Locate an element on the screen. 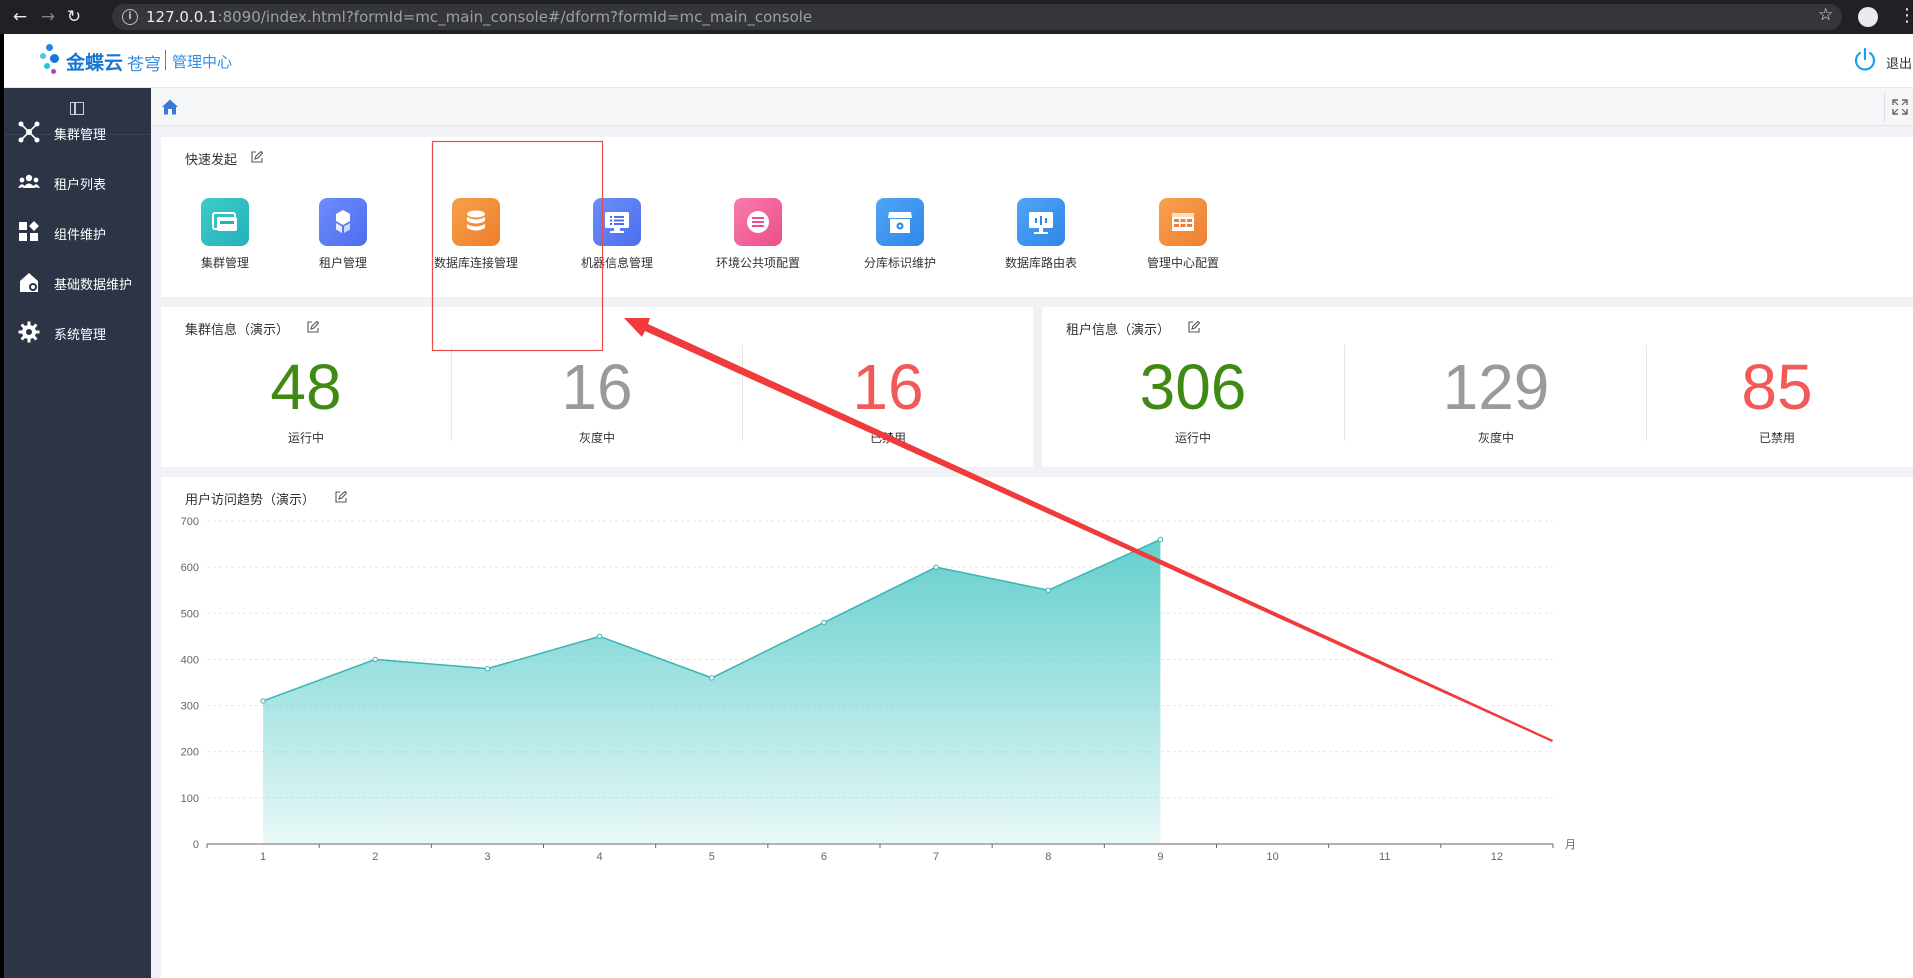 The width and height of the screenshot is (1913, 978). stat-disabled: 85 已禁用 is located at coordinates (1777, 401).